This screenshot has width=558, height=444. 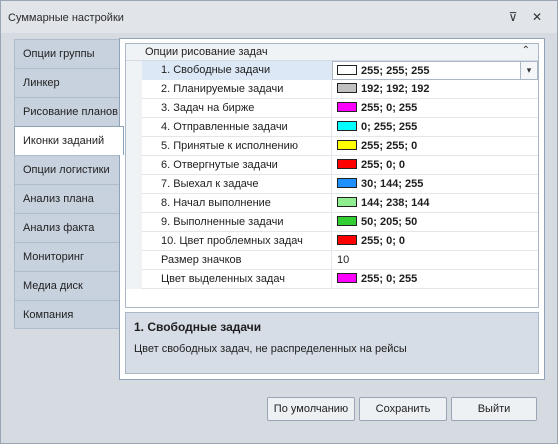 I want to click on property-value: 0; 255; 255, so click(x=435, y=127).